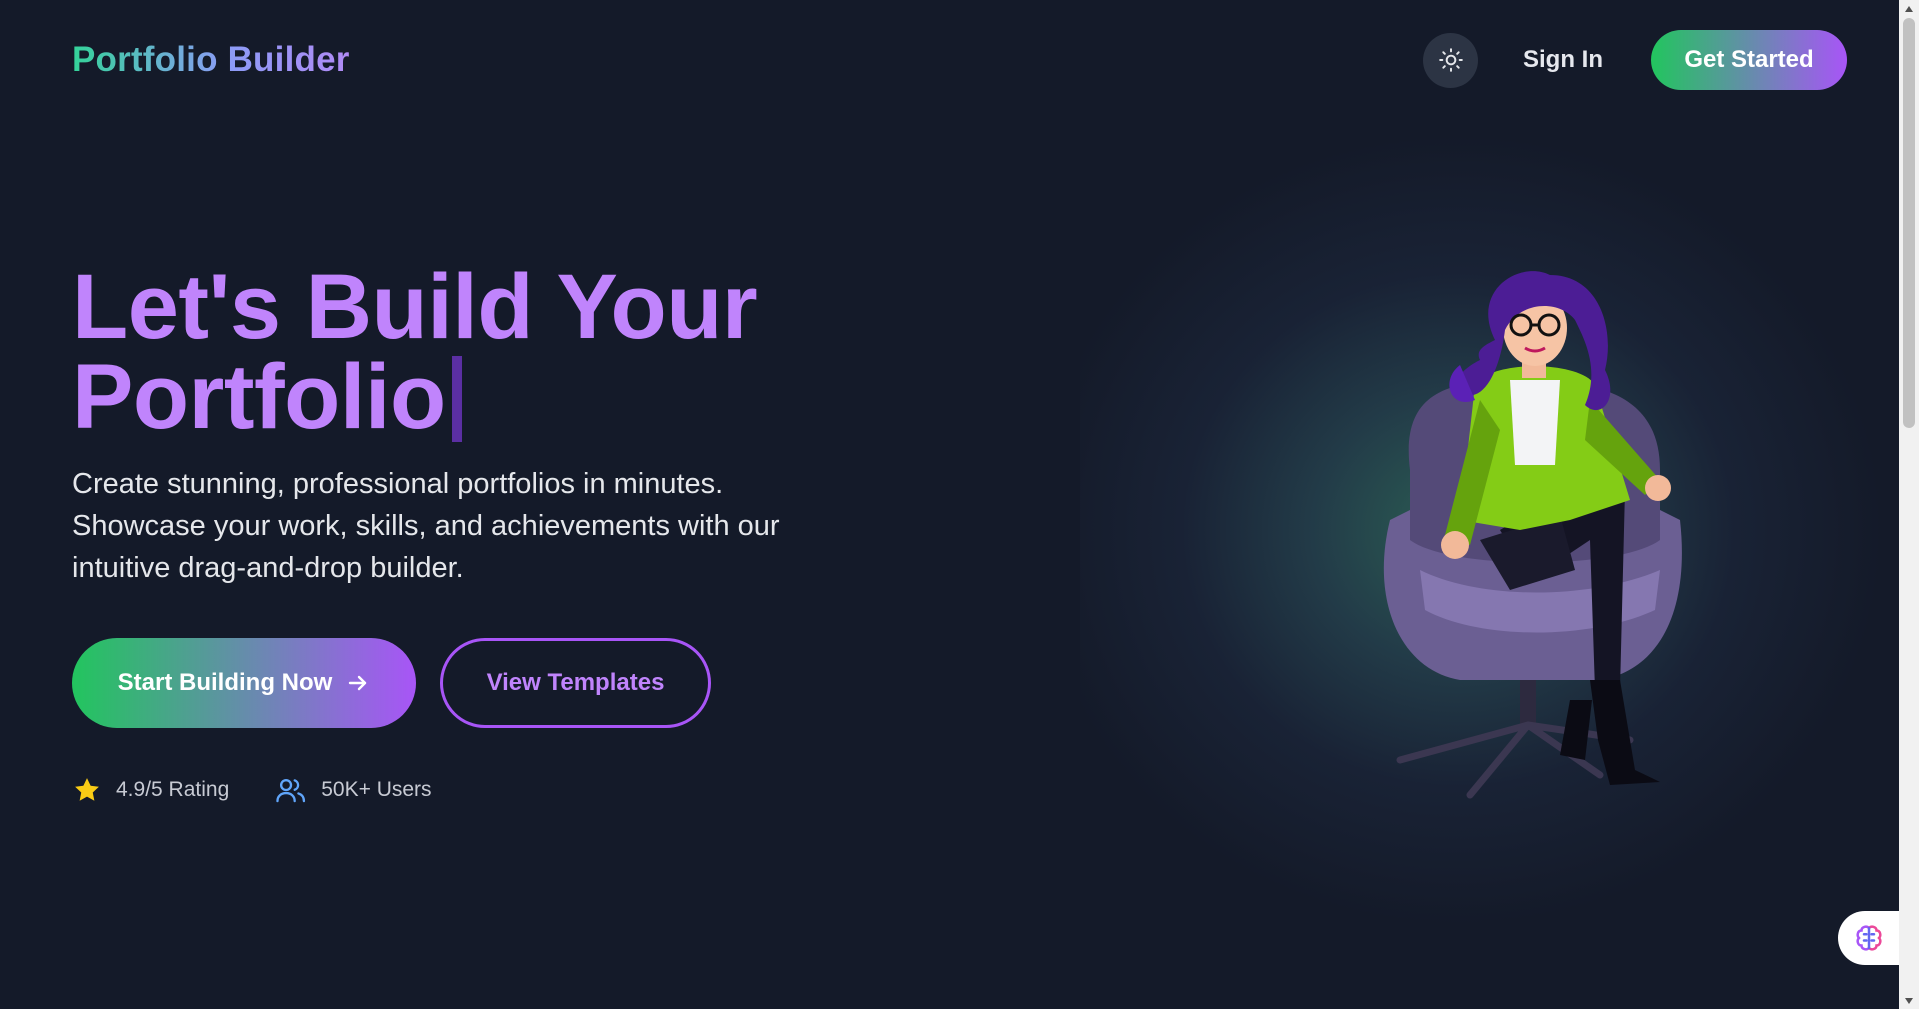  I want to click on theme-toggle-button, so click(1450, 60).